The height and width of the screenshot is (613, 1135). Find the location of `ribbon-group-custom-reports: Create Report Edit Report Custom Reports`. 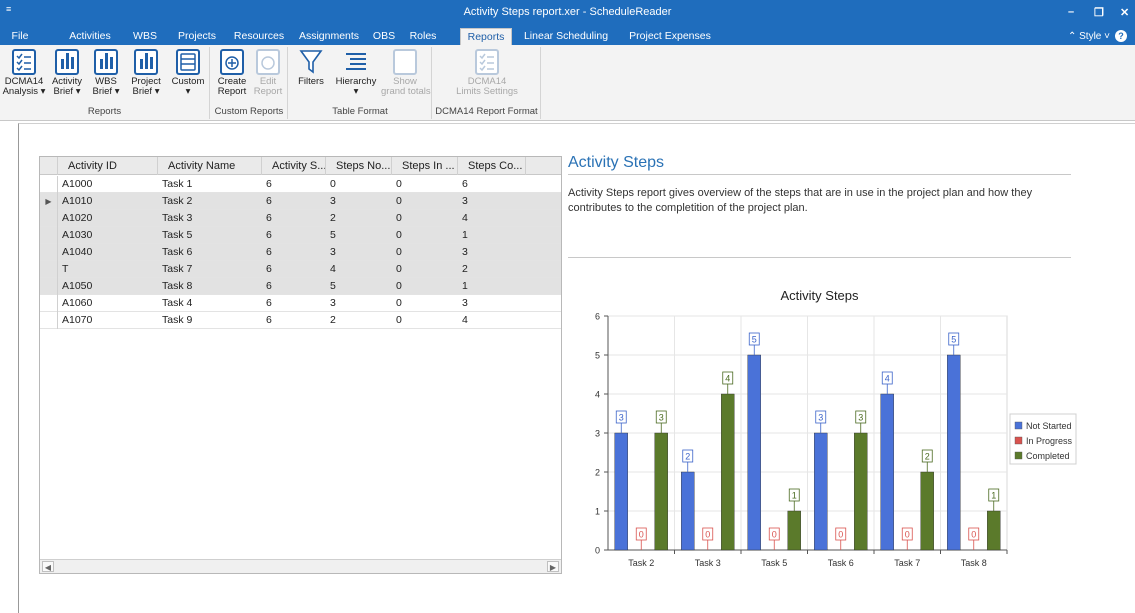

ribbon-group-custom-reports: Create Report Edit Report Custom Reports is located at coordinates (249, 83).